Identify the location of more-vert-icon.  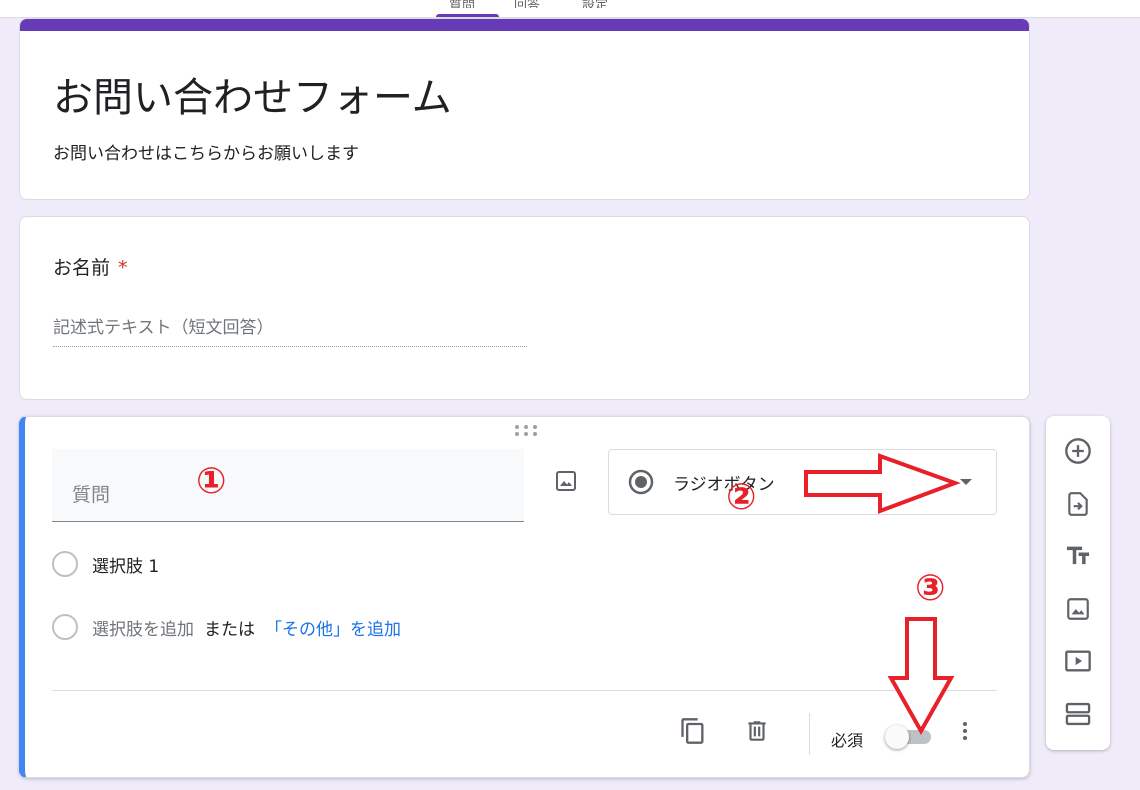
(965, 731).